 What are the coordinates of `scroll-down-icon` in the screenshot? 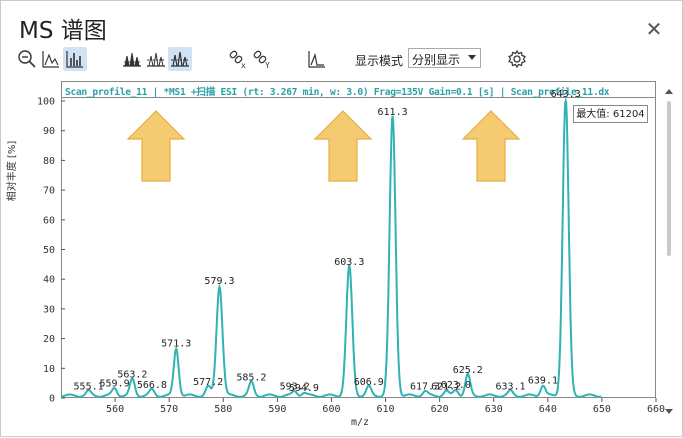 It's located at (669, 411).